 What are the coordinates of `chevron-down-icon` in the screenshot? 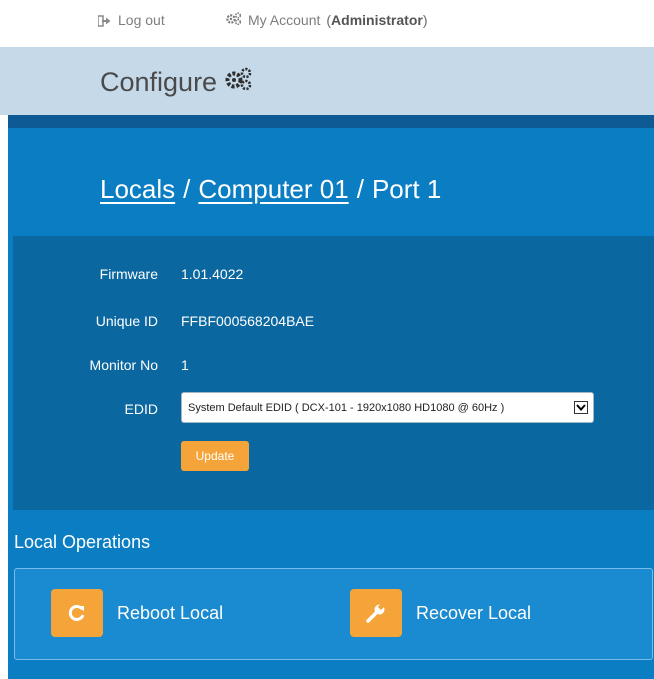 It's located at (581, 407).